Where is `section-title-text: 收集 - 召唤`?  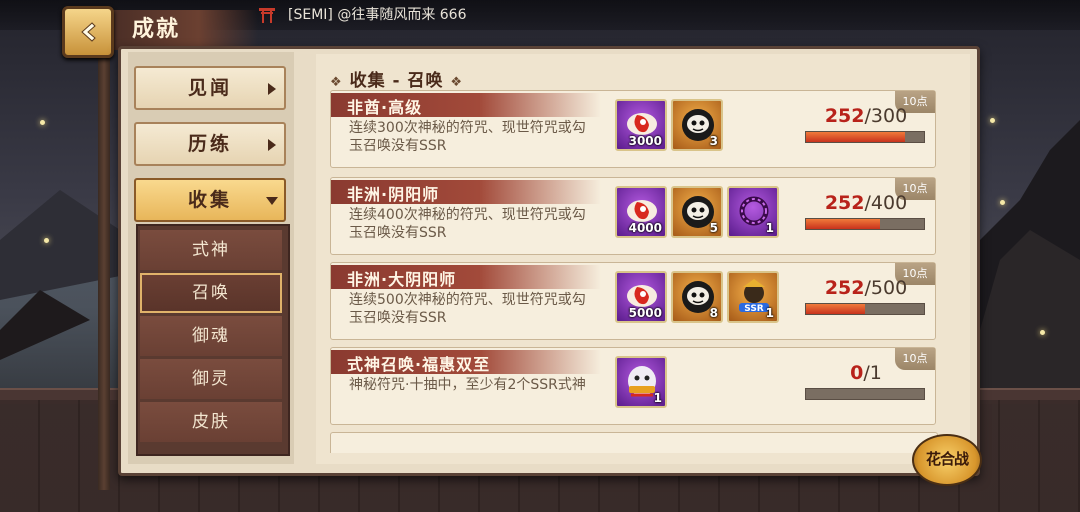
section-title-text: 收集 - 召唤 is located at coordinates (396, 81).